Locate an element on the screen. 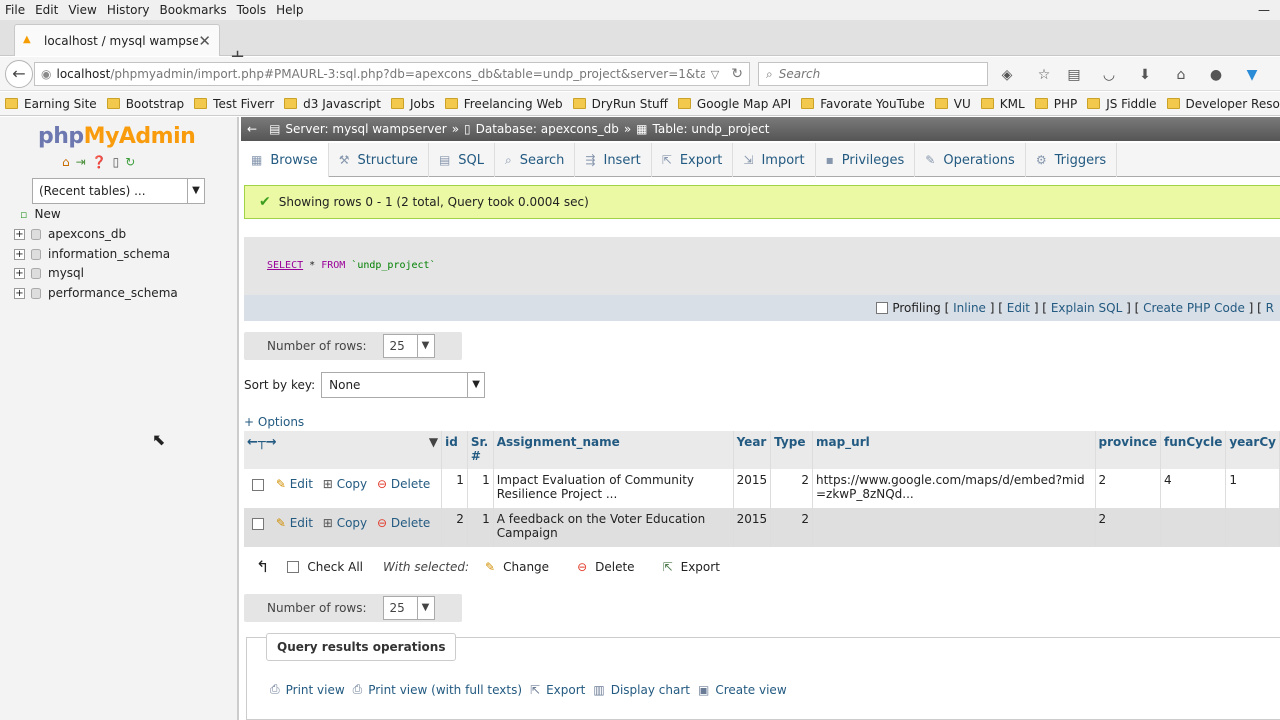 This screenshot has height=720, width=1280. sort-key-select: None ▼ is located at coordinates (403, 385).